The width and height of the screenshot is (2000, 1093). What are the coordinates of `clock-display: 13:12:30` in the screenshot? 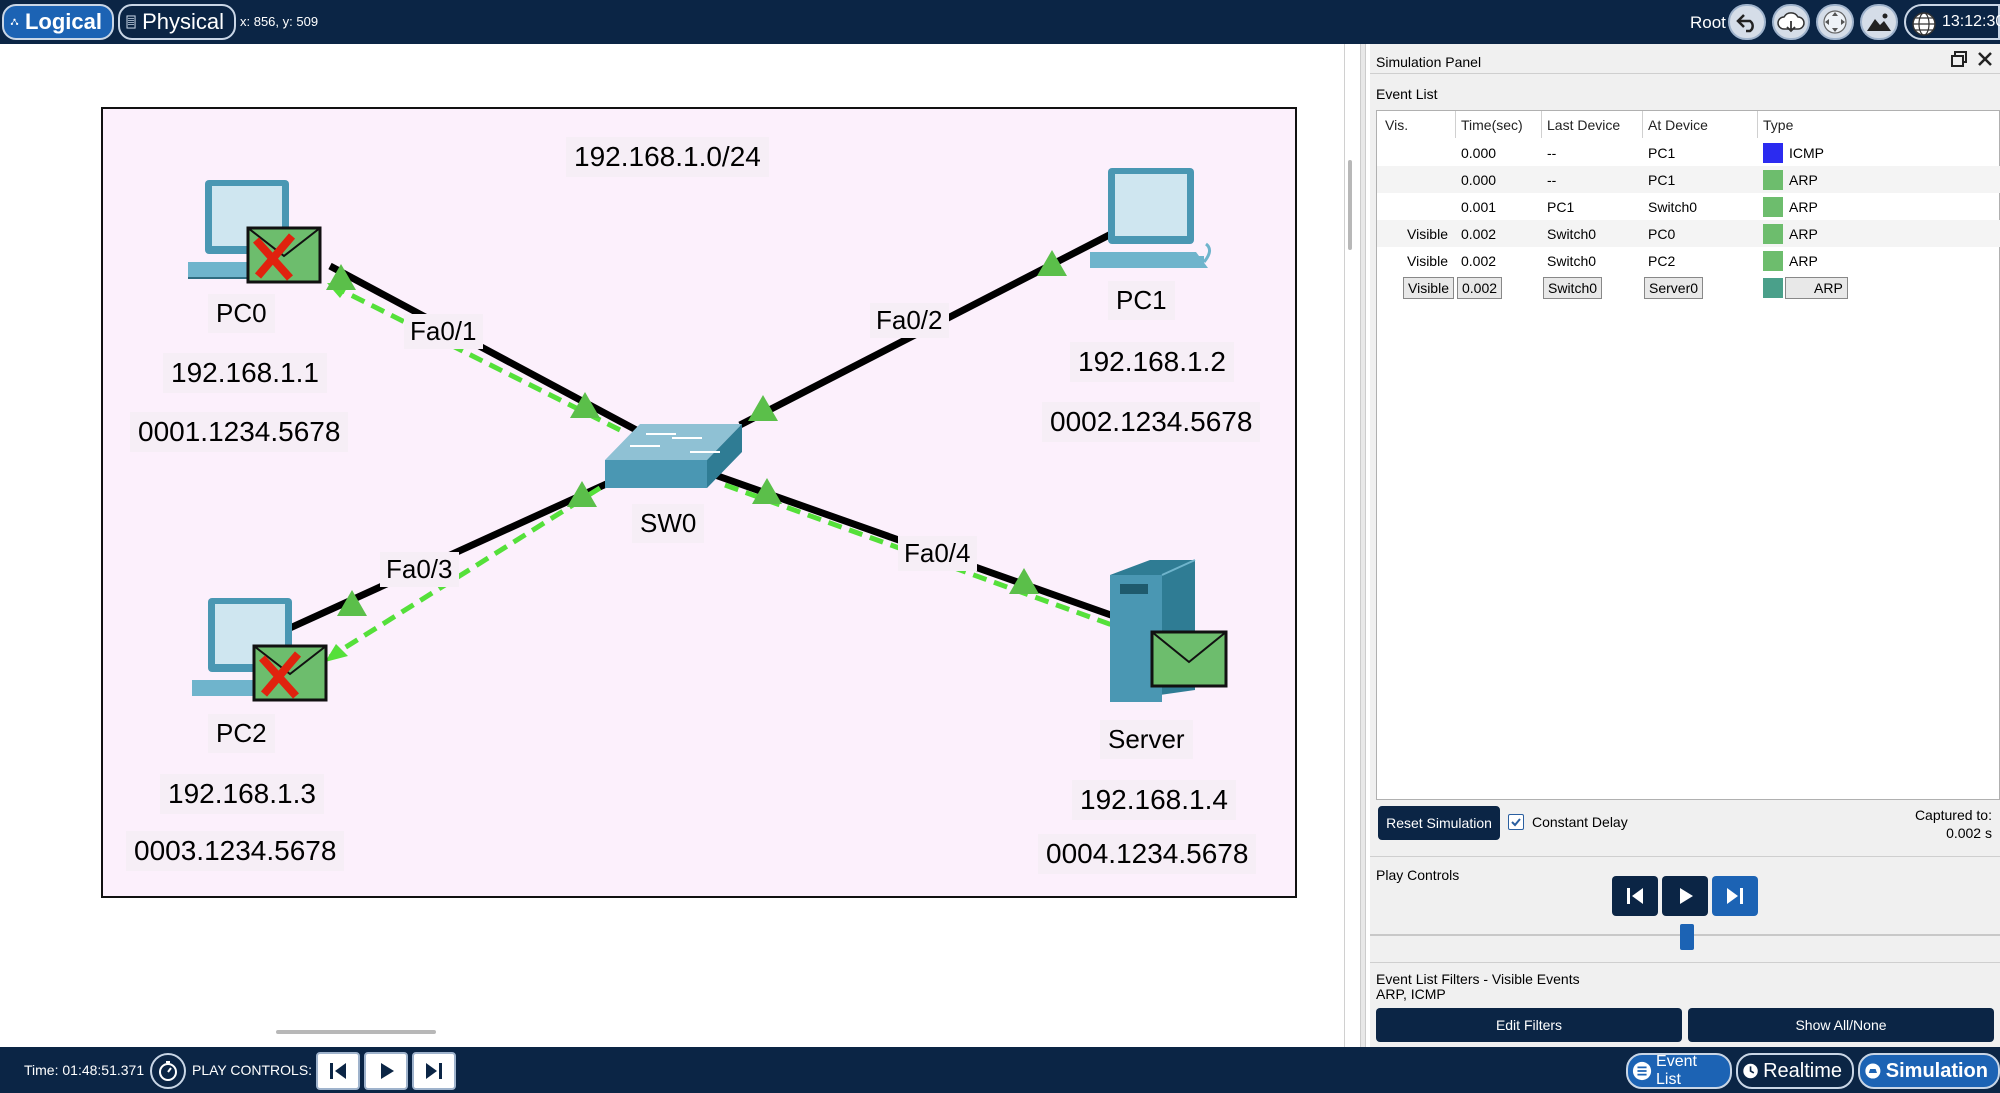 It's located at (1952, 22).